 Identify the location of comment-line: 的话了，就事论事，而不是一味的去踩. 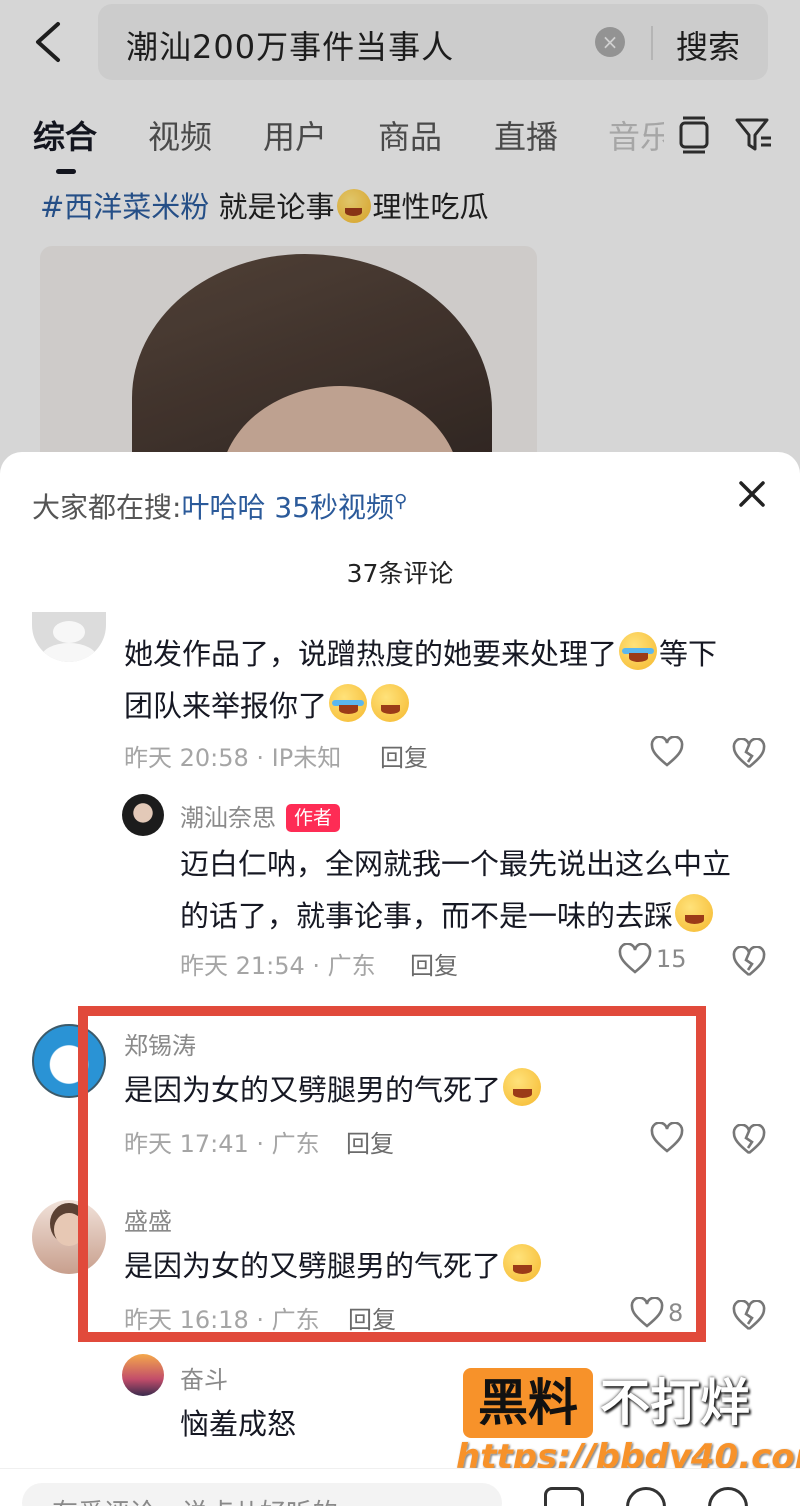
(427, 916).